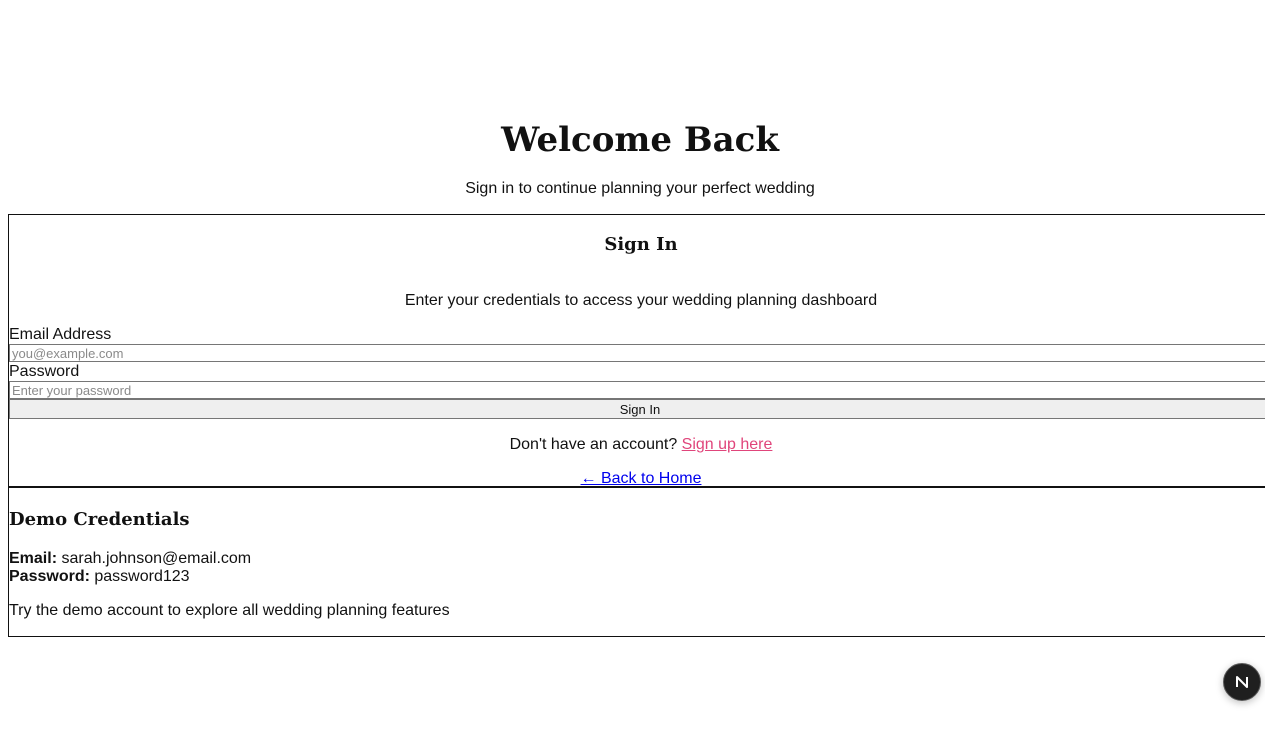  I want to click on nextjs-logo-icon, so click(1242, 682).